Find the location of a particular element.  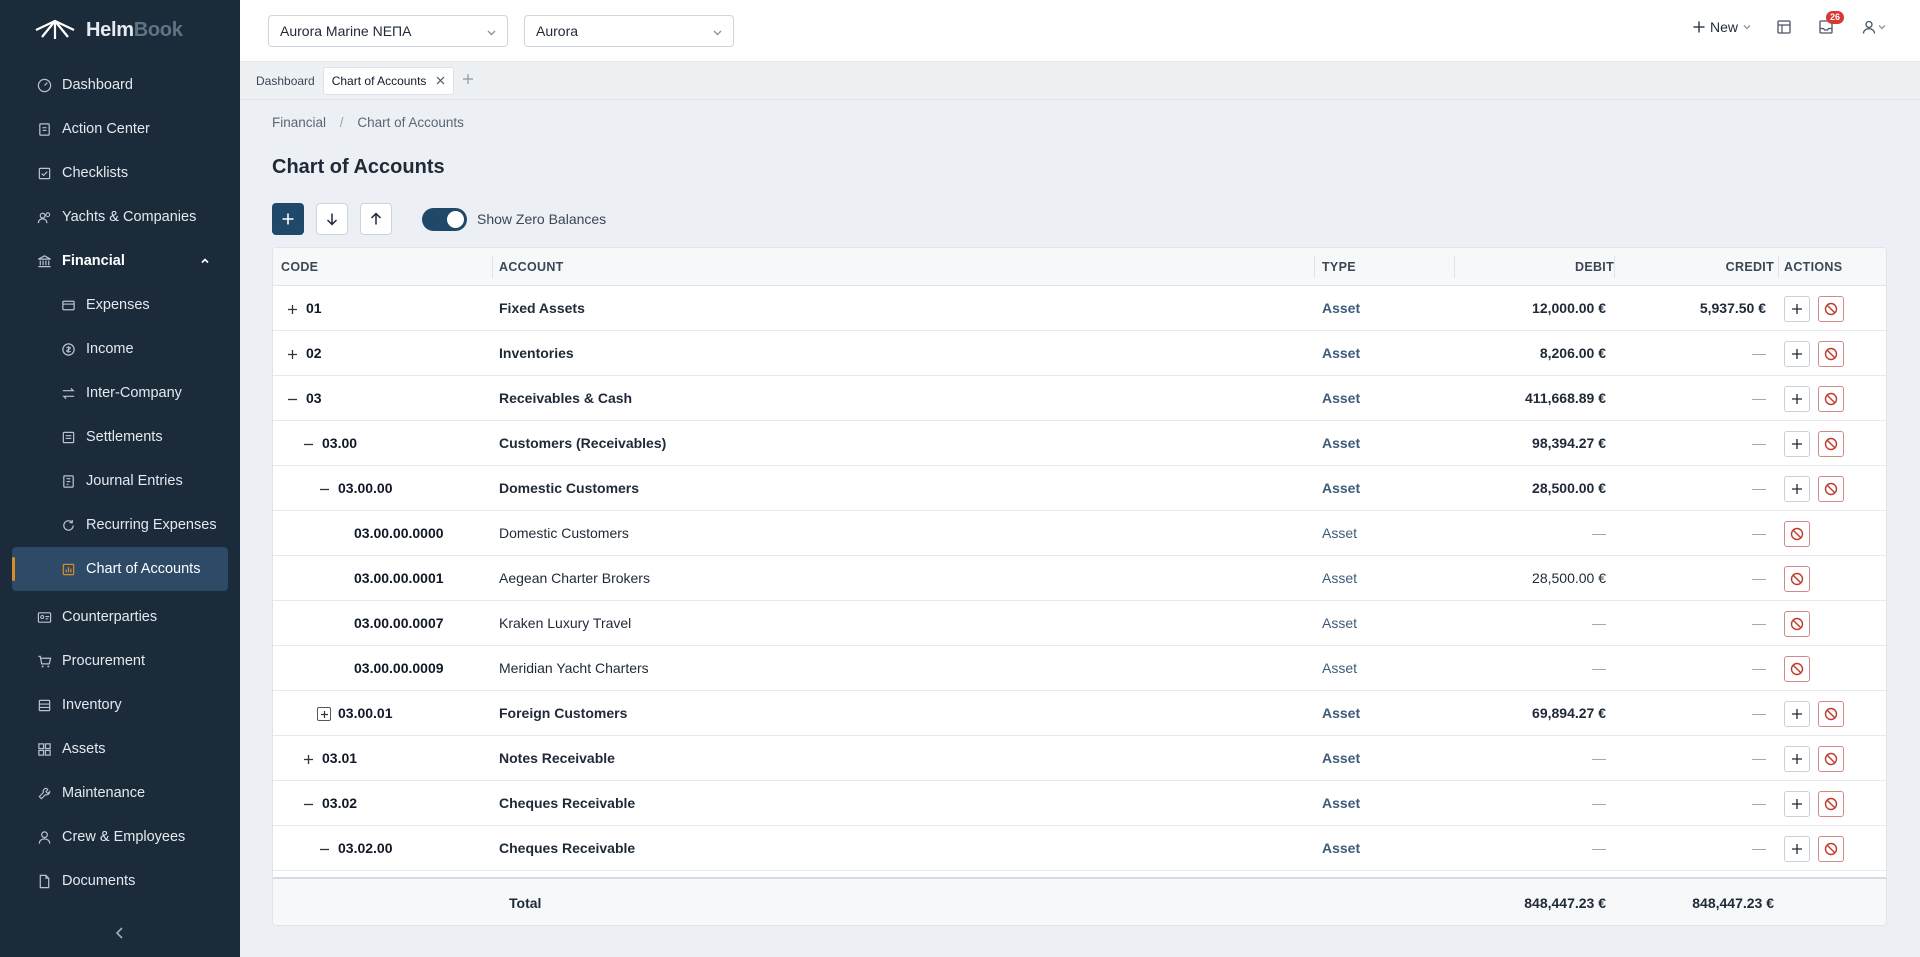

add-tab-button is located at coordinates (468, 81).